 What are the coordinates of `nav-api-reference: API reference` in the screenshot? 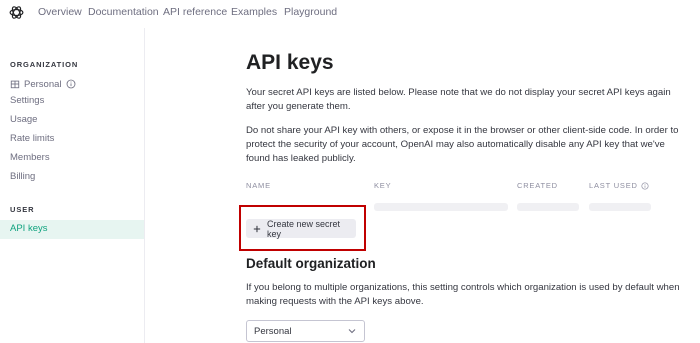 It's located at (195, 12).